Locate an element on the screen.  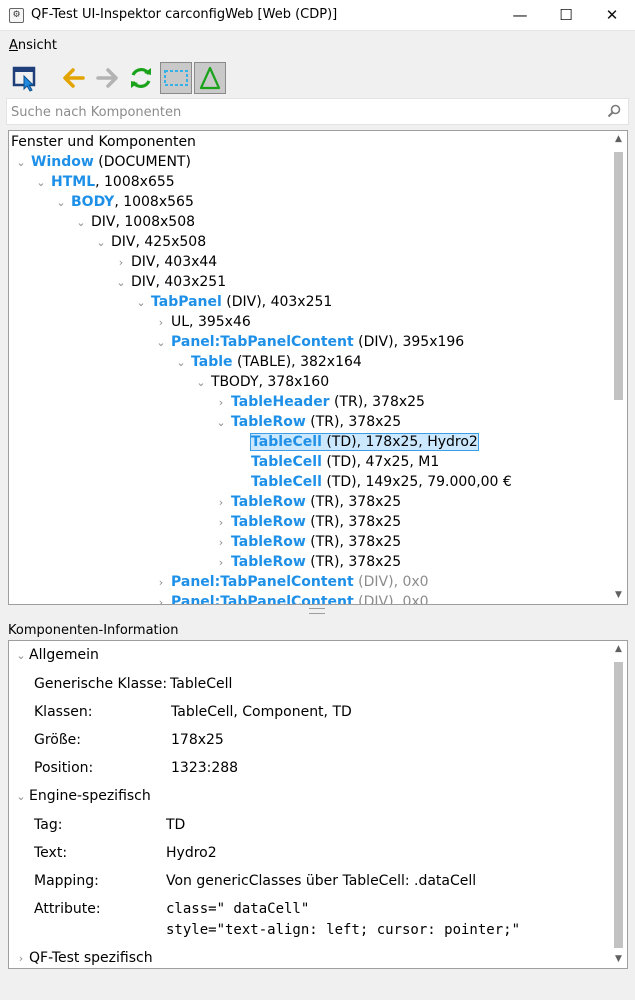
tree-node: ⌄ Table (TABLE), 382x164 is located at coordinates (266, 362).